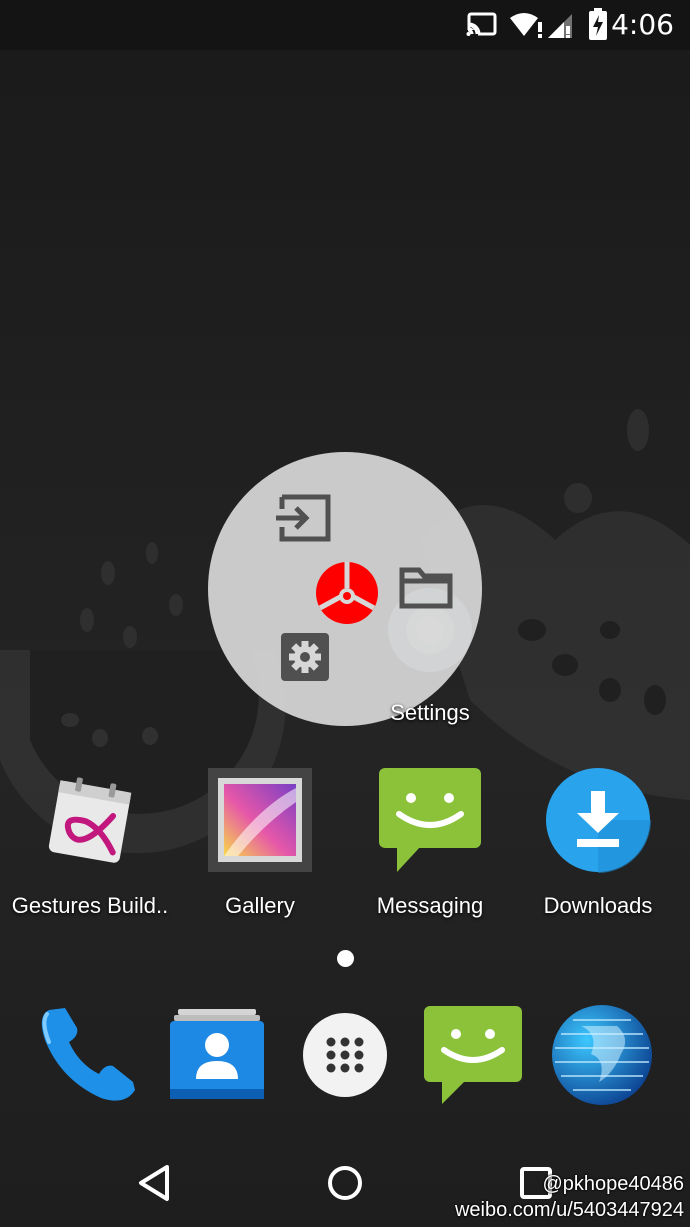  What do you see at coordinates (90, 905) in the screenshot?
I see `app-label: Gestures Build..` at bounding box center [90, 905].